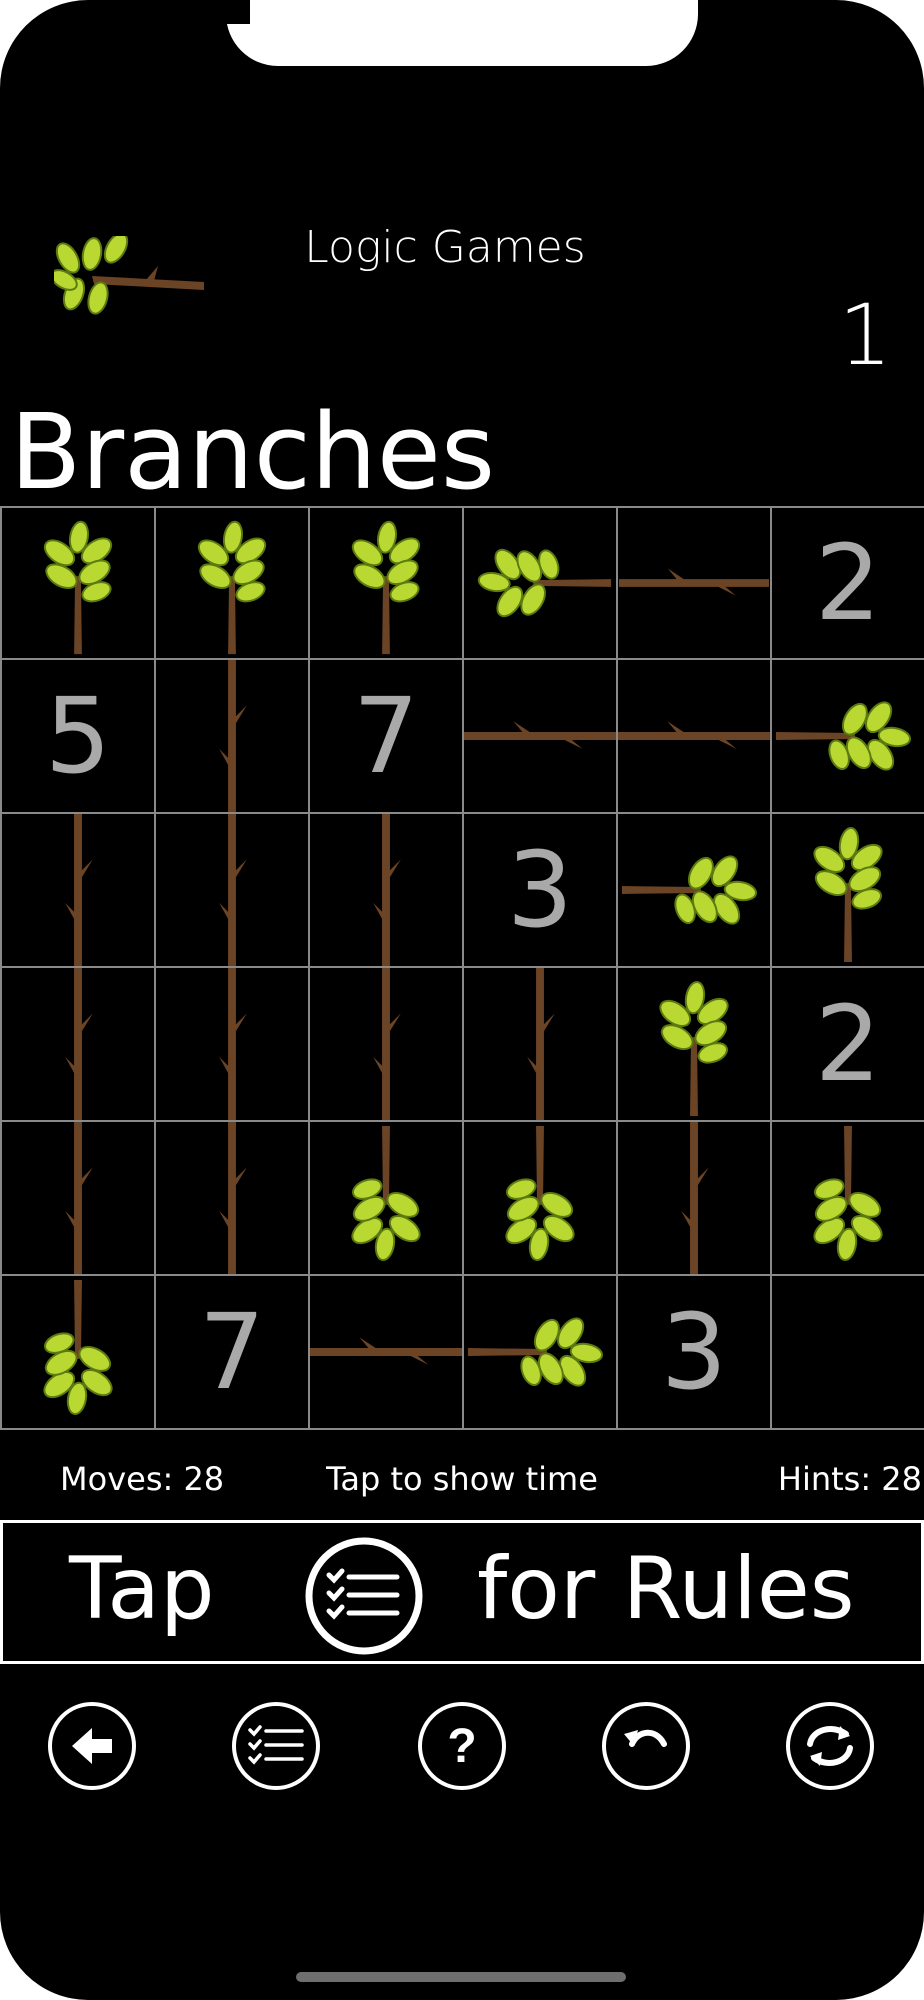  I want to click on home-indicator, so click(461, 1977).